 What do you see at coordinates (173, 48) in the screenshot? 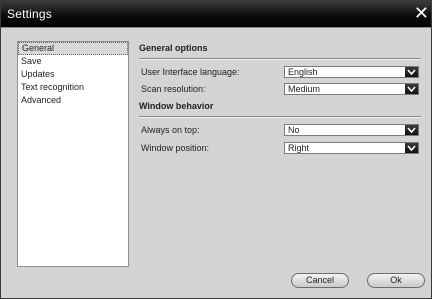
I see `general-options-heading: General options` at bounding box center [173, 48].